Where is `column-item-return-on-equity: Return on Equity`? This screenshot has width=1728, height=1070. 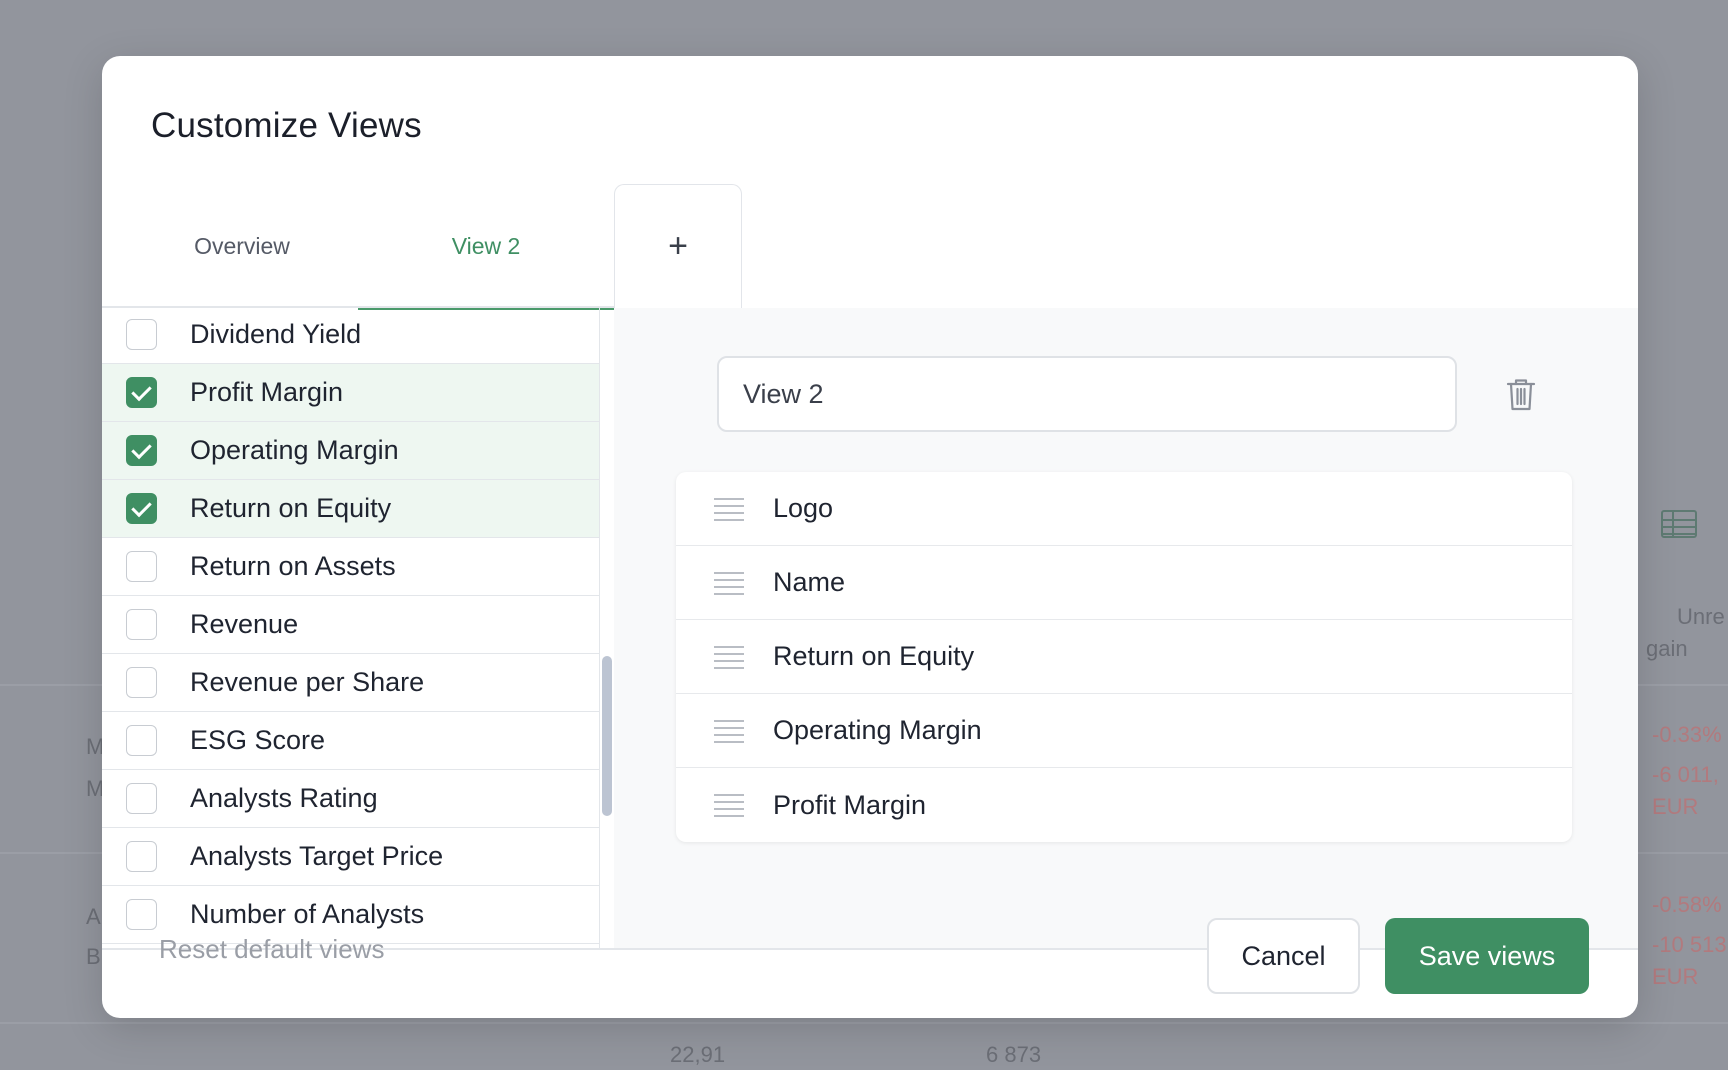
column-item-return-on-equity: Return on Equity is located at coordinates (1124, 657).